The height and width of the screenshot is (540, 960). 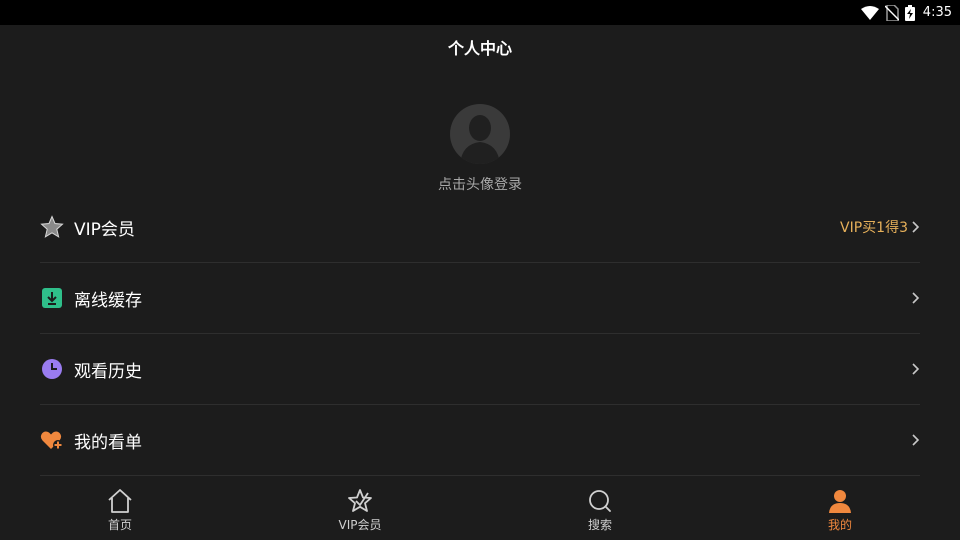 What do you see at coordinates (891, 12) in the screenshot?
I see `no-sim-icon` at bounding box center [891, 12].